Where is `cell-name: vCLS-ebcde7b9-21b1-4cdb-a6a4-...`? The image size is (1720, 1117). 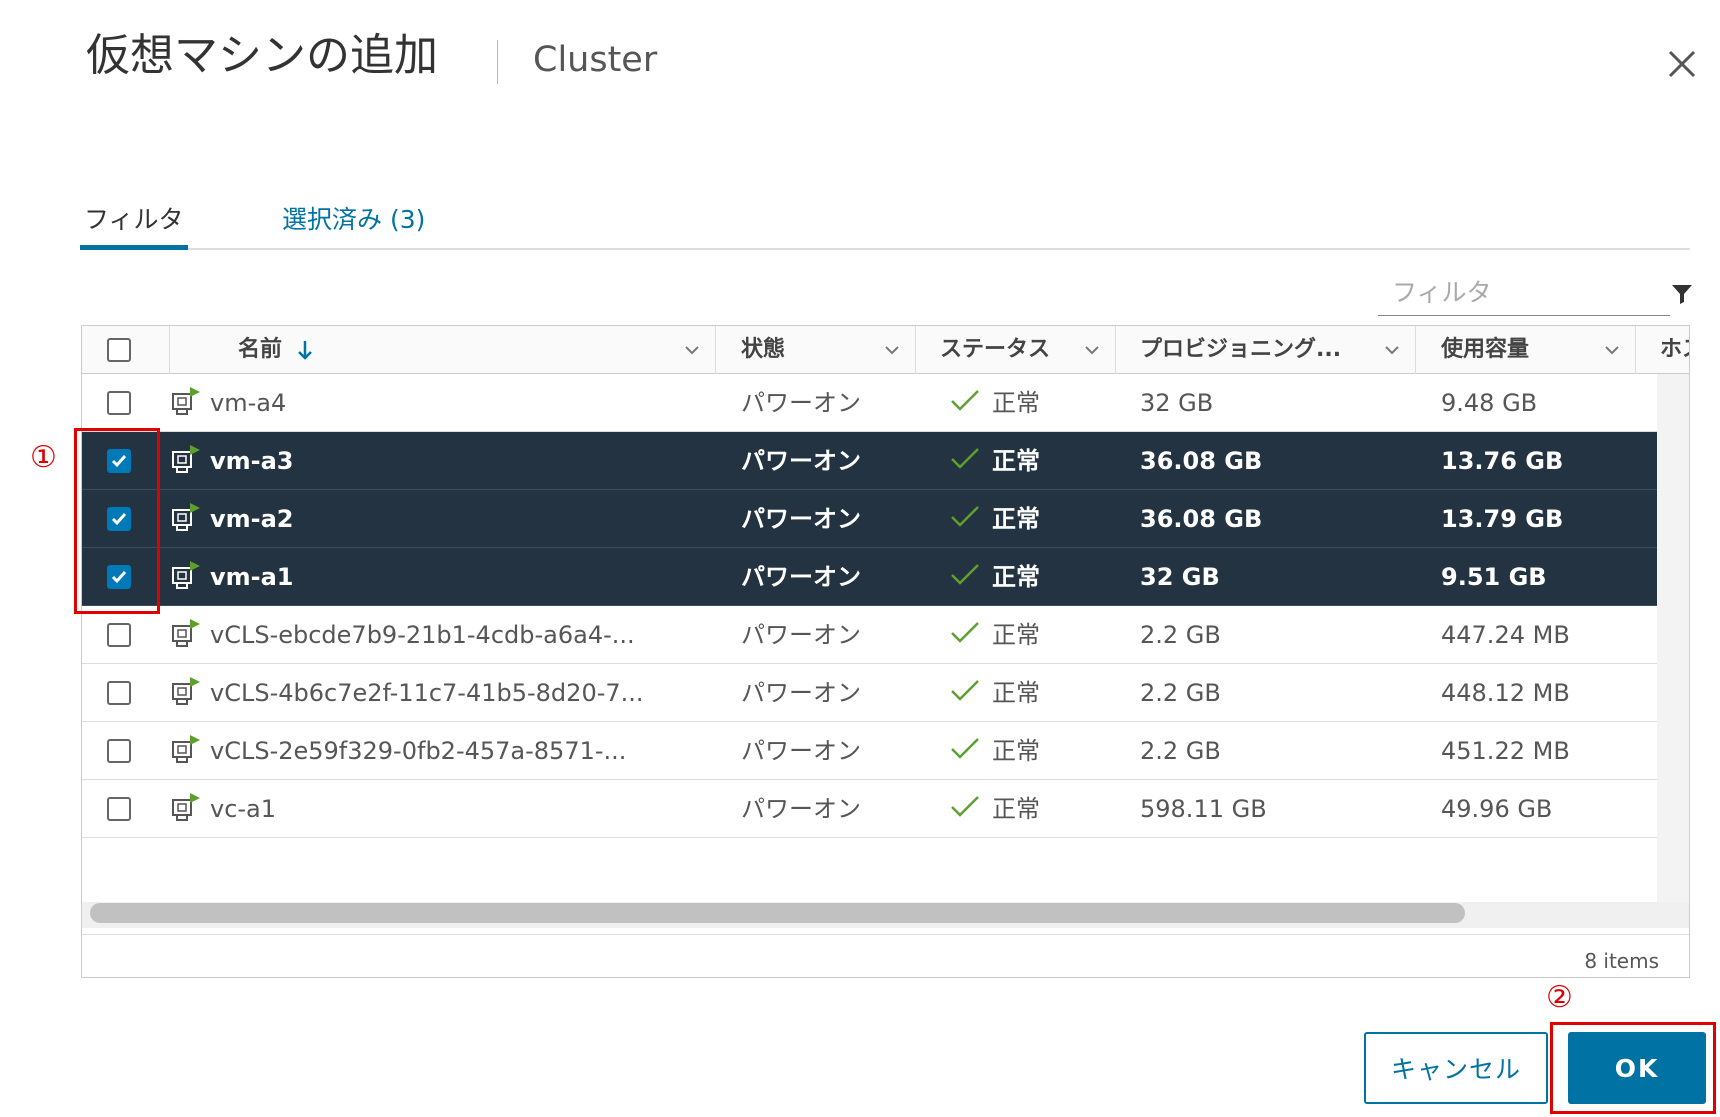 cell-name: vCLS-ebcde7b9-21b1-4cdb-a6a4-... is located at coordinates (422, 635).